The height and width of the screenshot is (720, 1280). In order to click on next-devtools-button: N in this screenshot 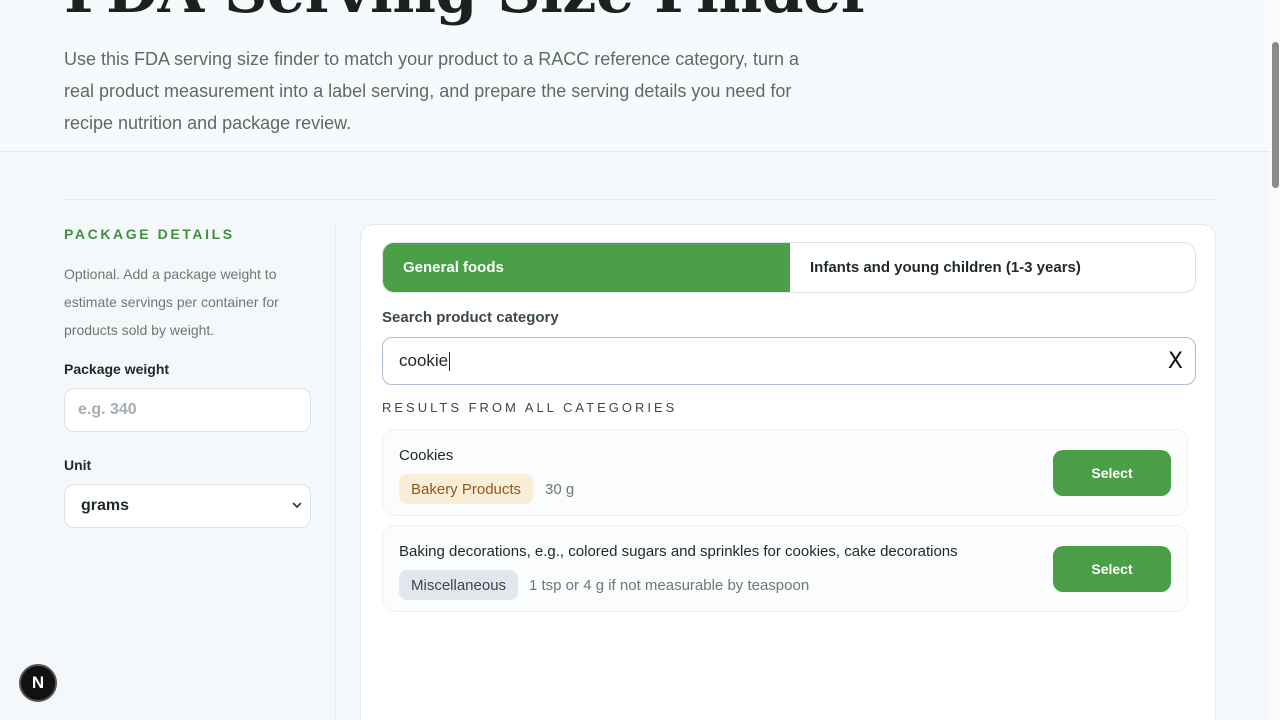, I will do `click(38, 683)`.